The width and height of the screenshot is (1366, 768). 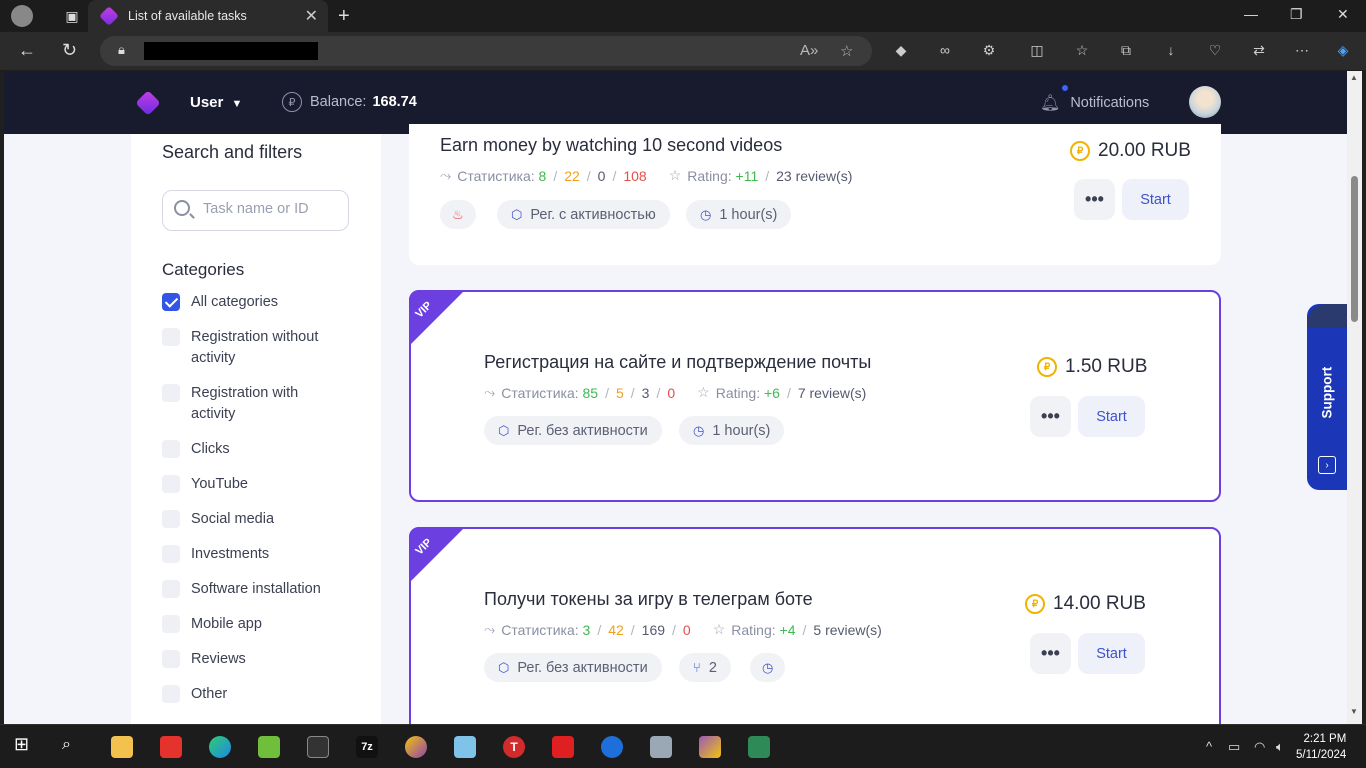 What do you see at coordinates (1302, 51) in the screenshot?
I see `settings-menu-icon: ⋯` at bounding box center [1302, 51].